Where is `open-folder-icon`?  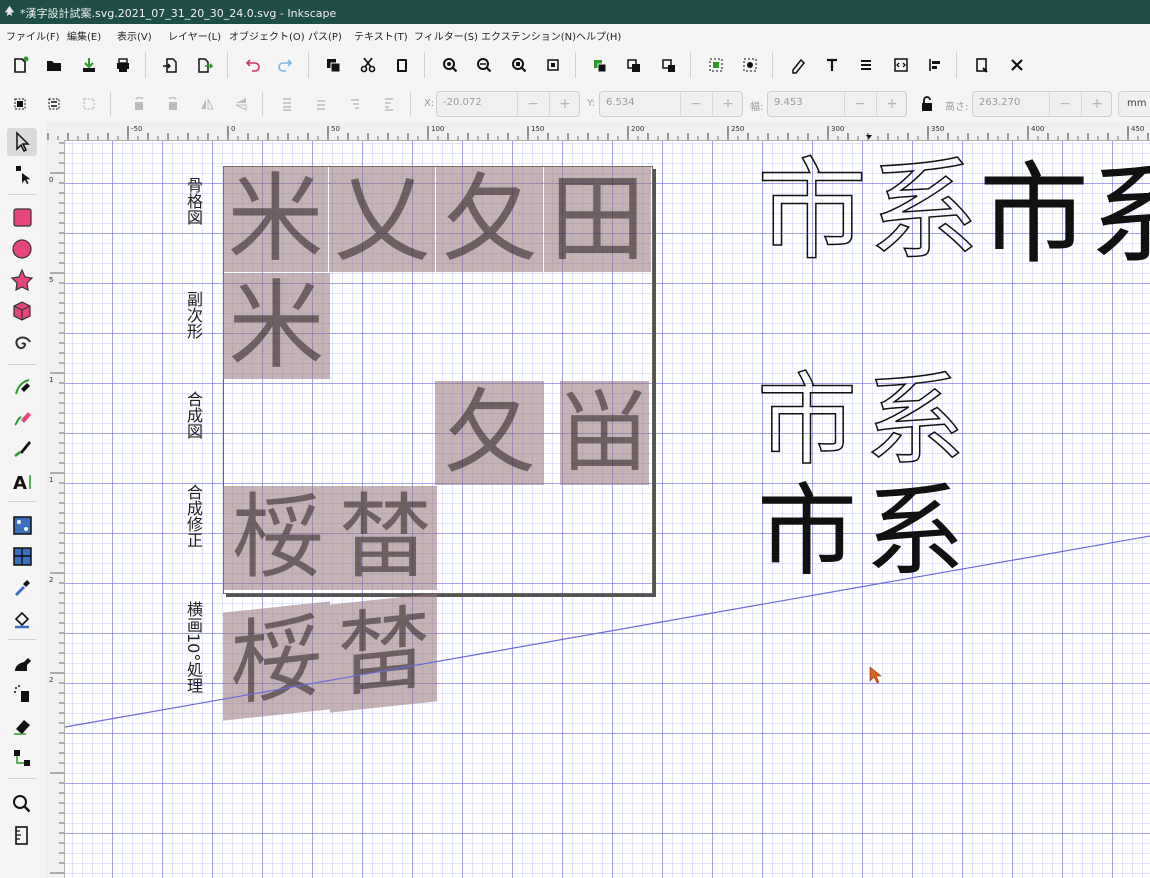
open-folder-icon is located at coordinates (54, 65).